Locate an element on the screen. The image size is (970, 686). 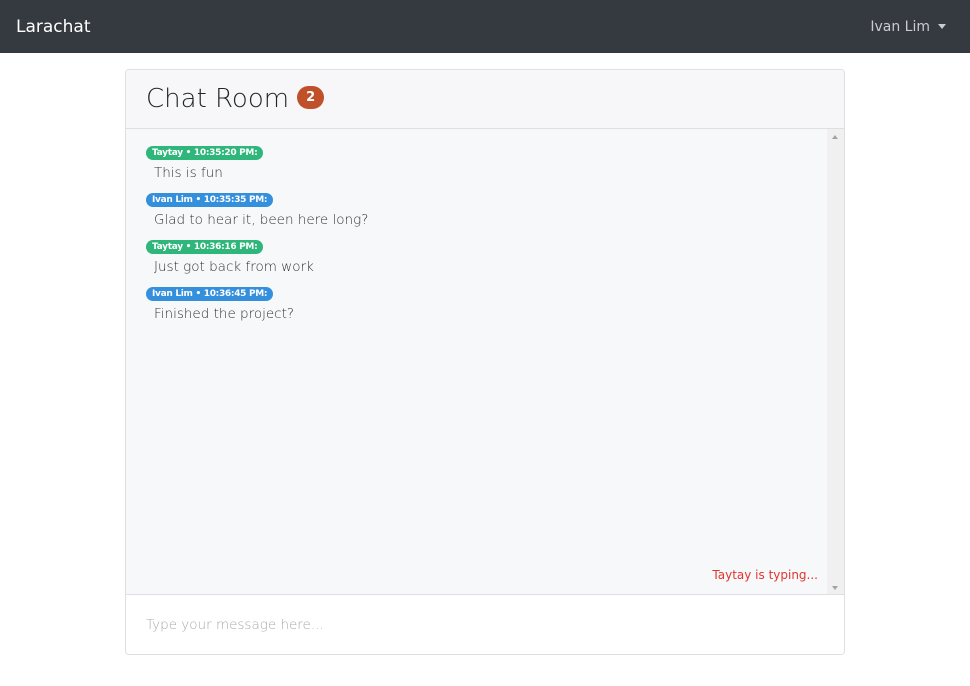
message-item: Taytay • 10:35:20 PM: This is fun is located at coordinates (485, 160).